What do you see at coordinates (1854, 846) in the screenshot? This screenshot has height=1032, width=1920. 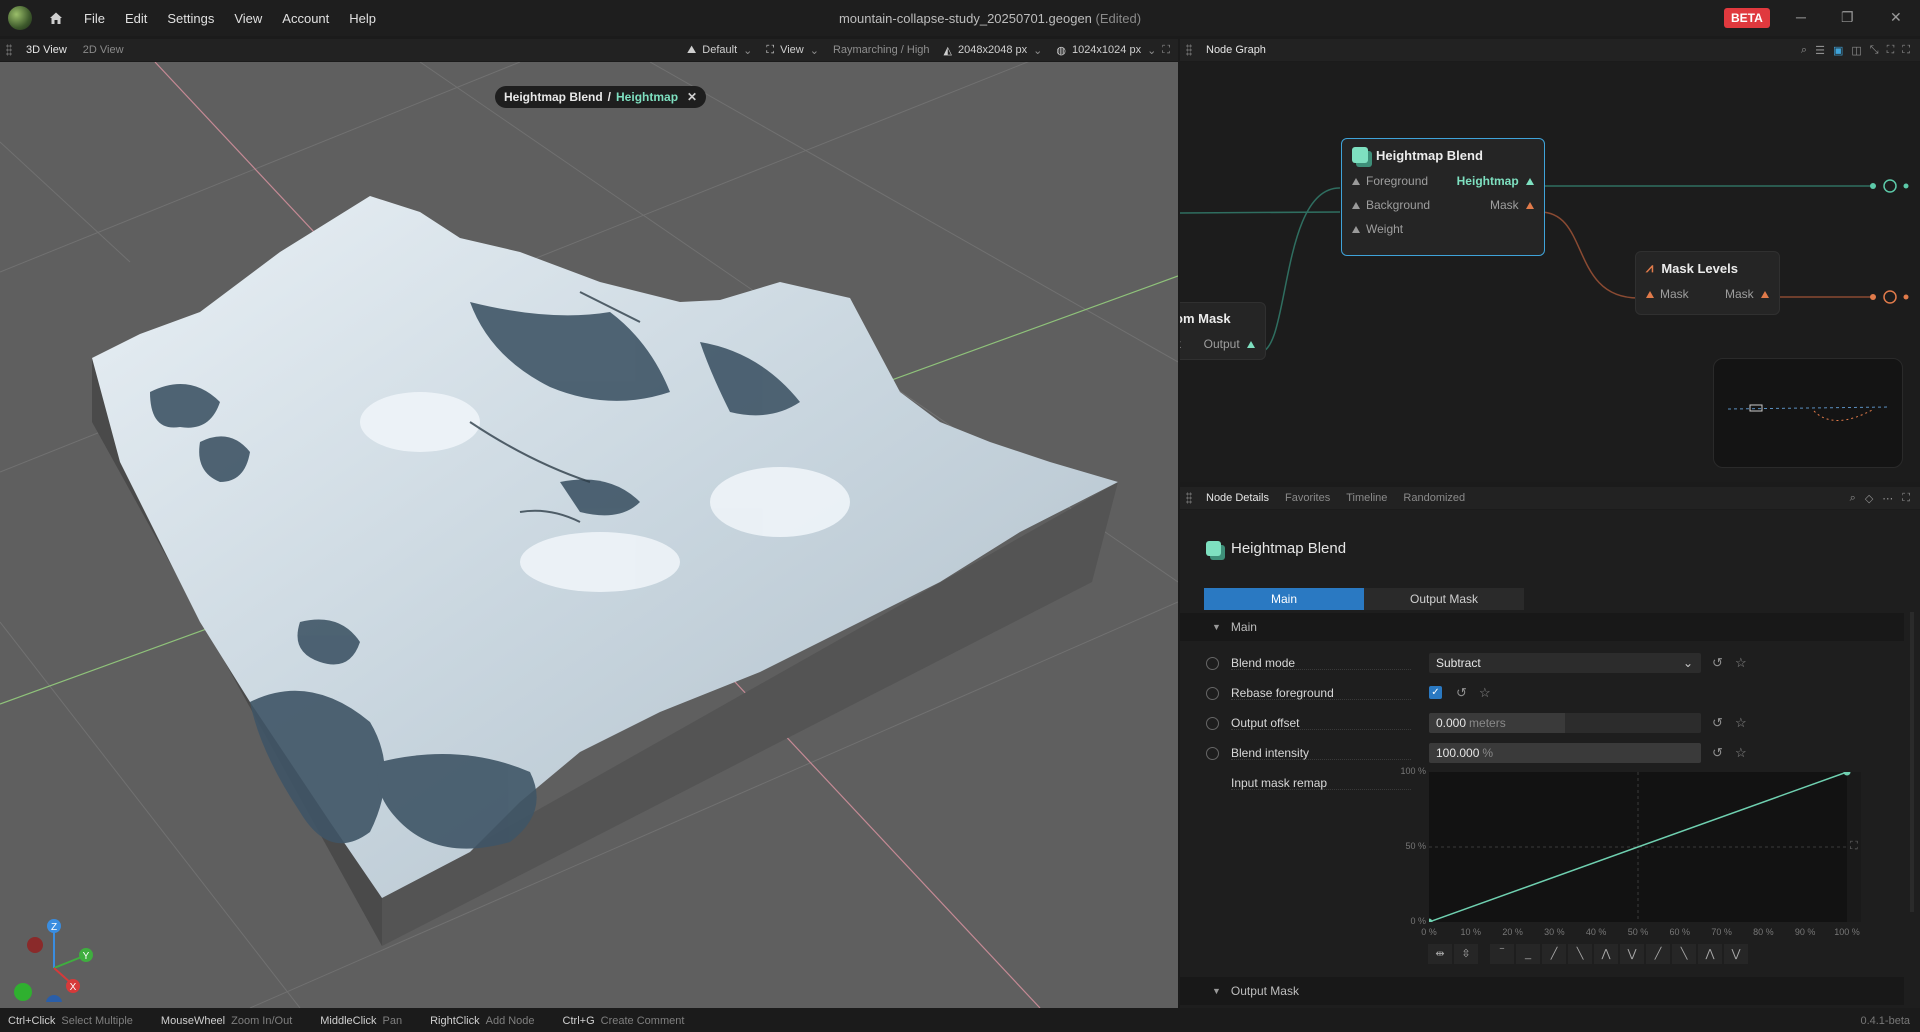 I see `expand-curve-icon: ⛶` at bounding box center [1854, 846].